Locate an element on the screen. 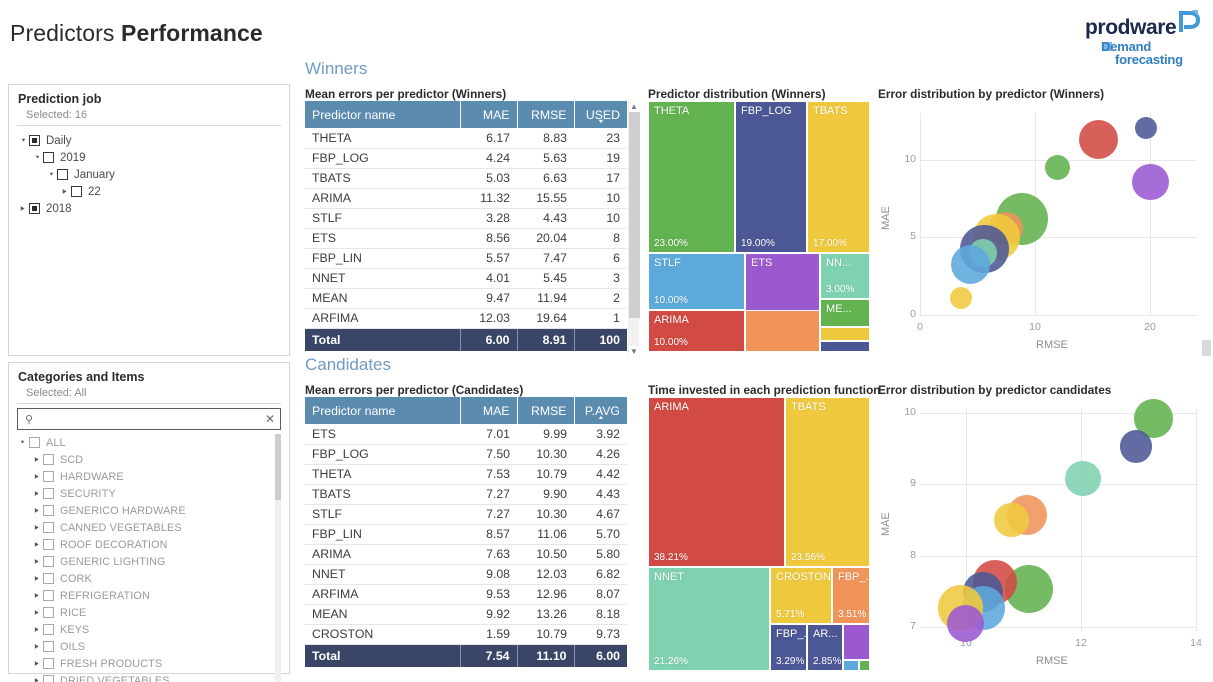 The height and width of the screenshot is (682, 1213). category-item: RICE is located at coordinates (149, 612).